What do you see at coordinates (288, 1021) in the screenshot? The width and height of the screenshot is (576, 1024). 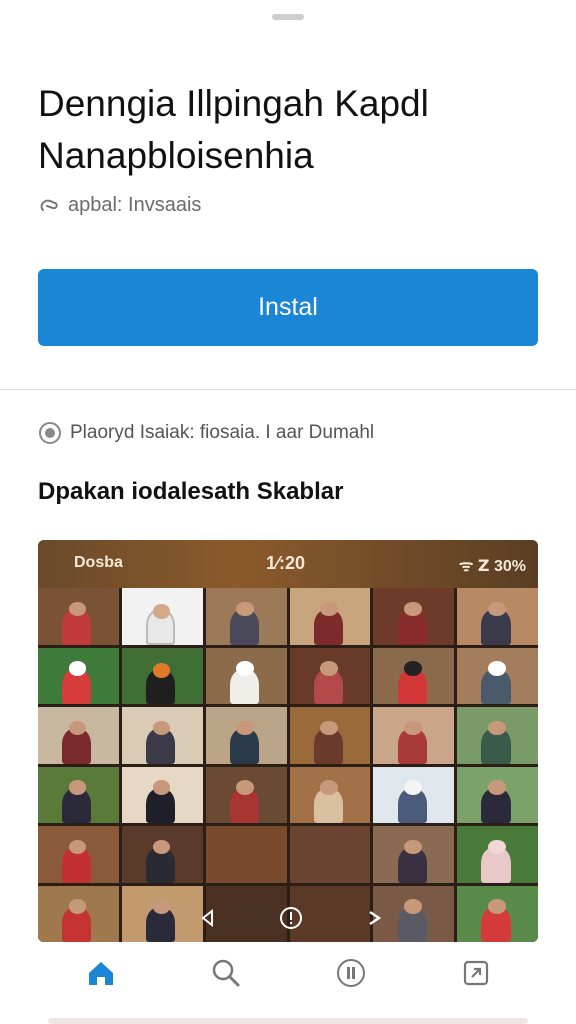 I see `bottom-strip` at bounding box center [288, 1021].